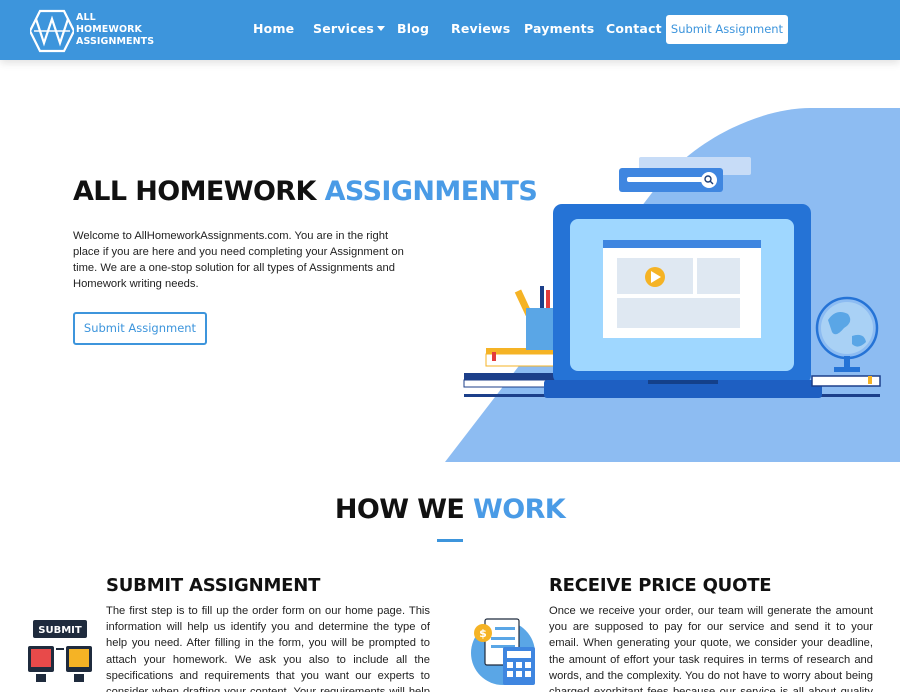 This screenshot has height=692, width=900. What do you see at coordinates (660, 585) in the screenshot?
I see `step-quote-title: RECEIVE PRICE QUOTE` at bounding box center [660, 585].